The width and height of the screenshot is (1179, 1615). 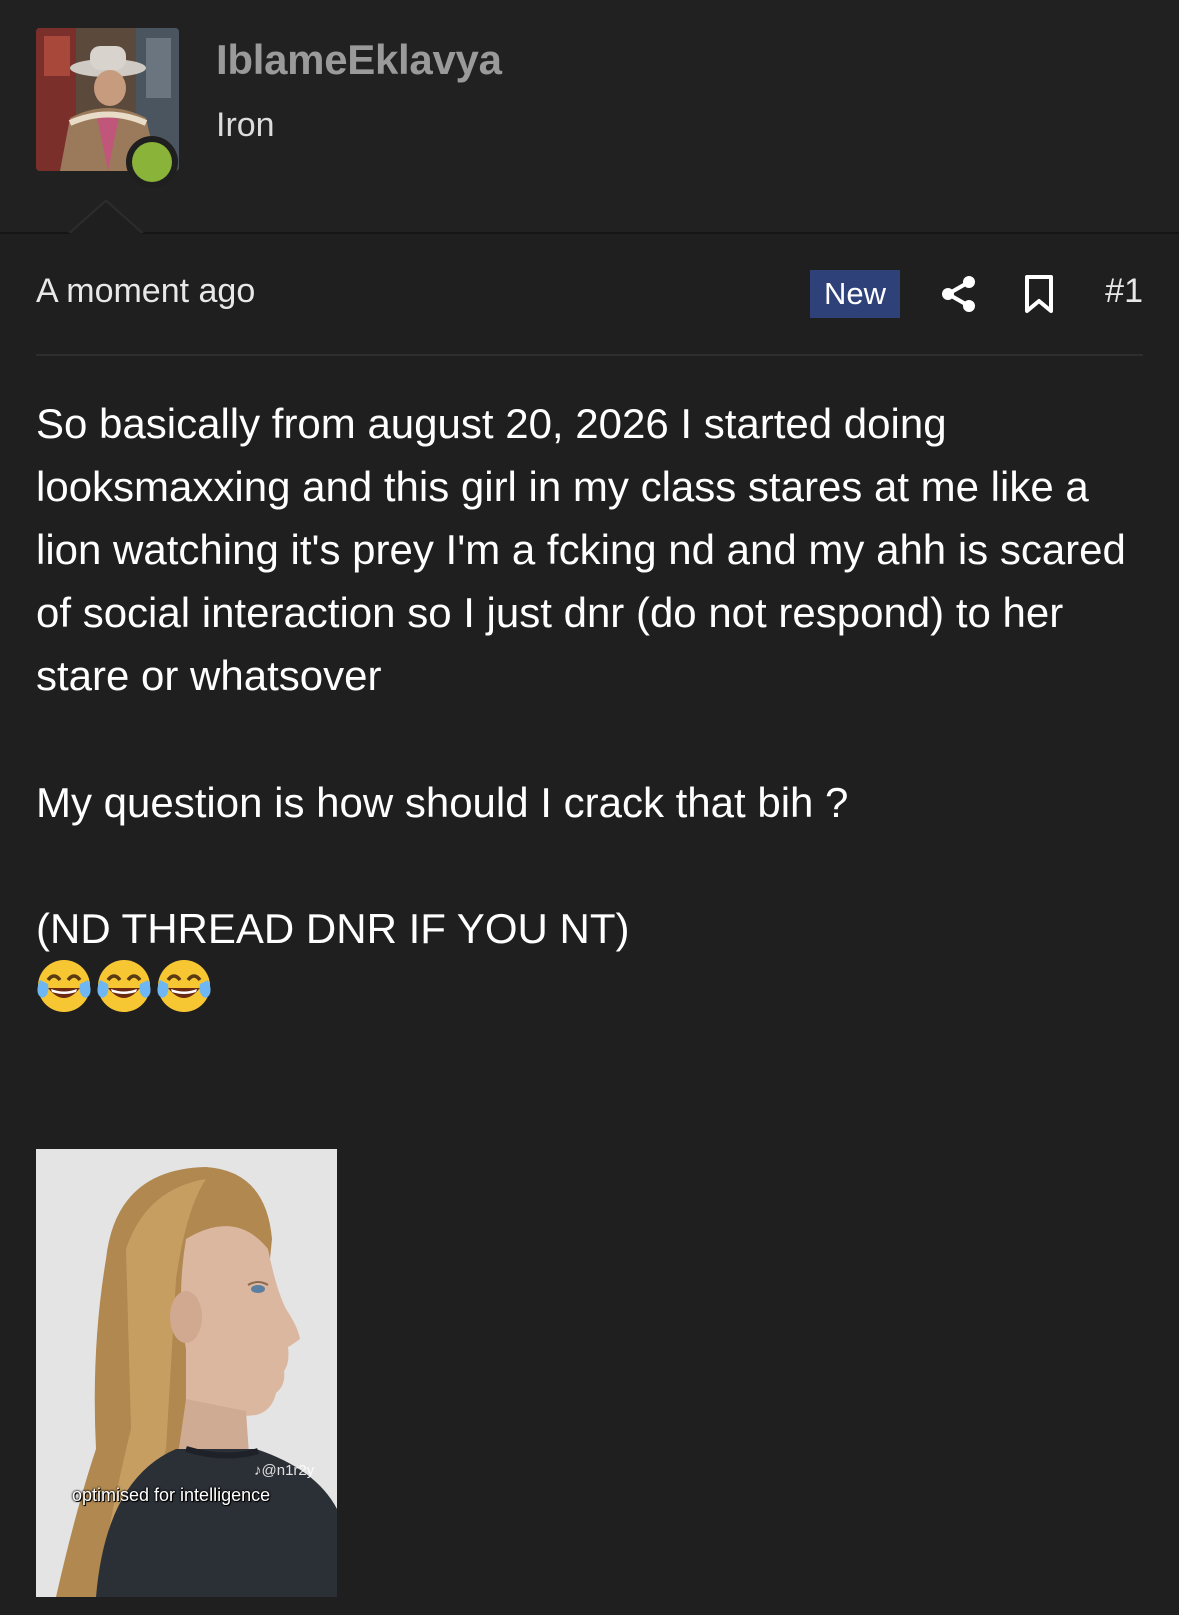 What do you see at coordinates (855, 294) in the screenshot?
I see `new-badge: New` at bounding box center [855, 294].